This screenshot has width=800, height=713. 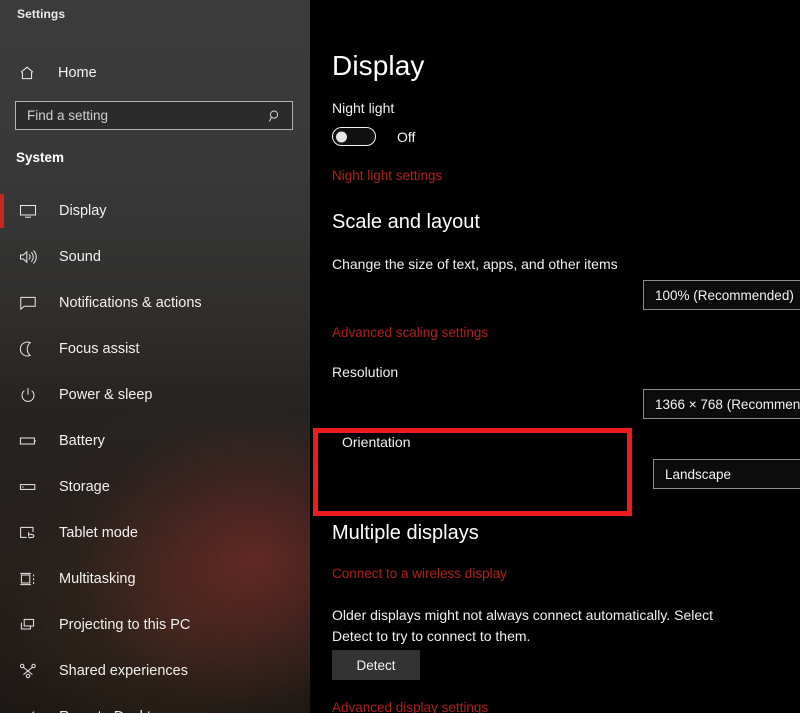 I want to click on sidebar-item-battery: Battery, so click(x=155, y=441).